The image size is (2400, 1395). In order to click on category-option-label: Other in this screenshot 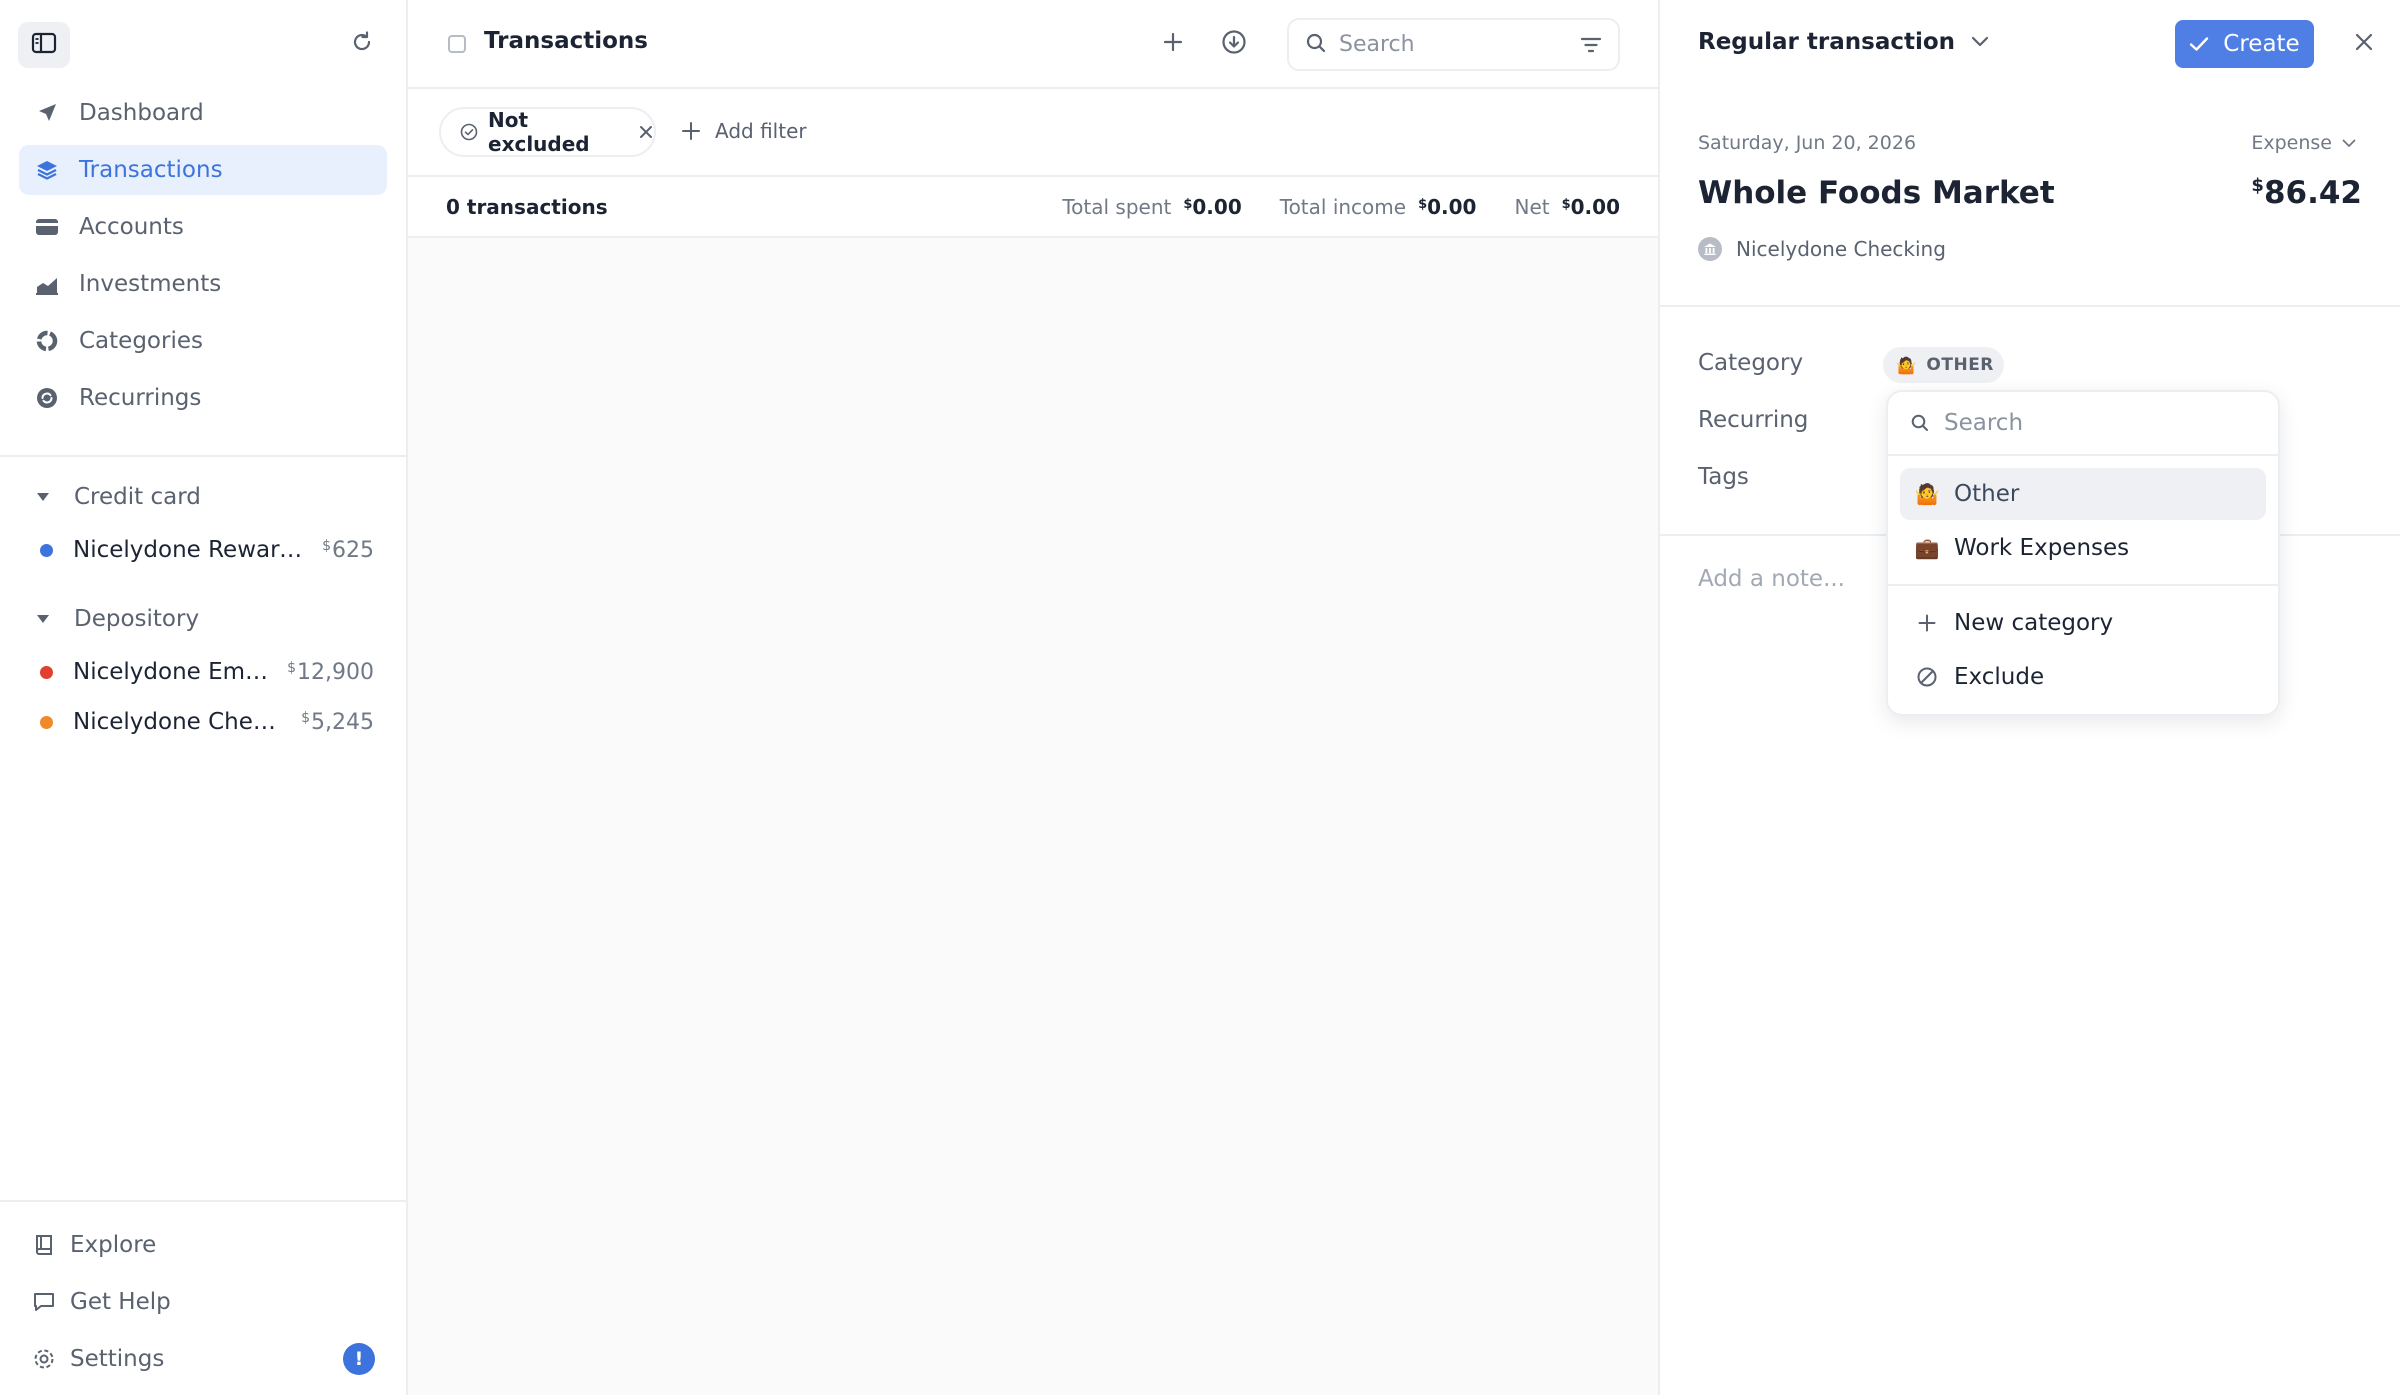, I will do `click(1987, 494)`.